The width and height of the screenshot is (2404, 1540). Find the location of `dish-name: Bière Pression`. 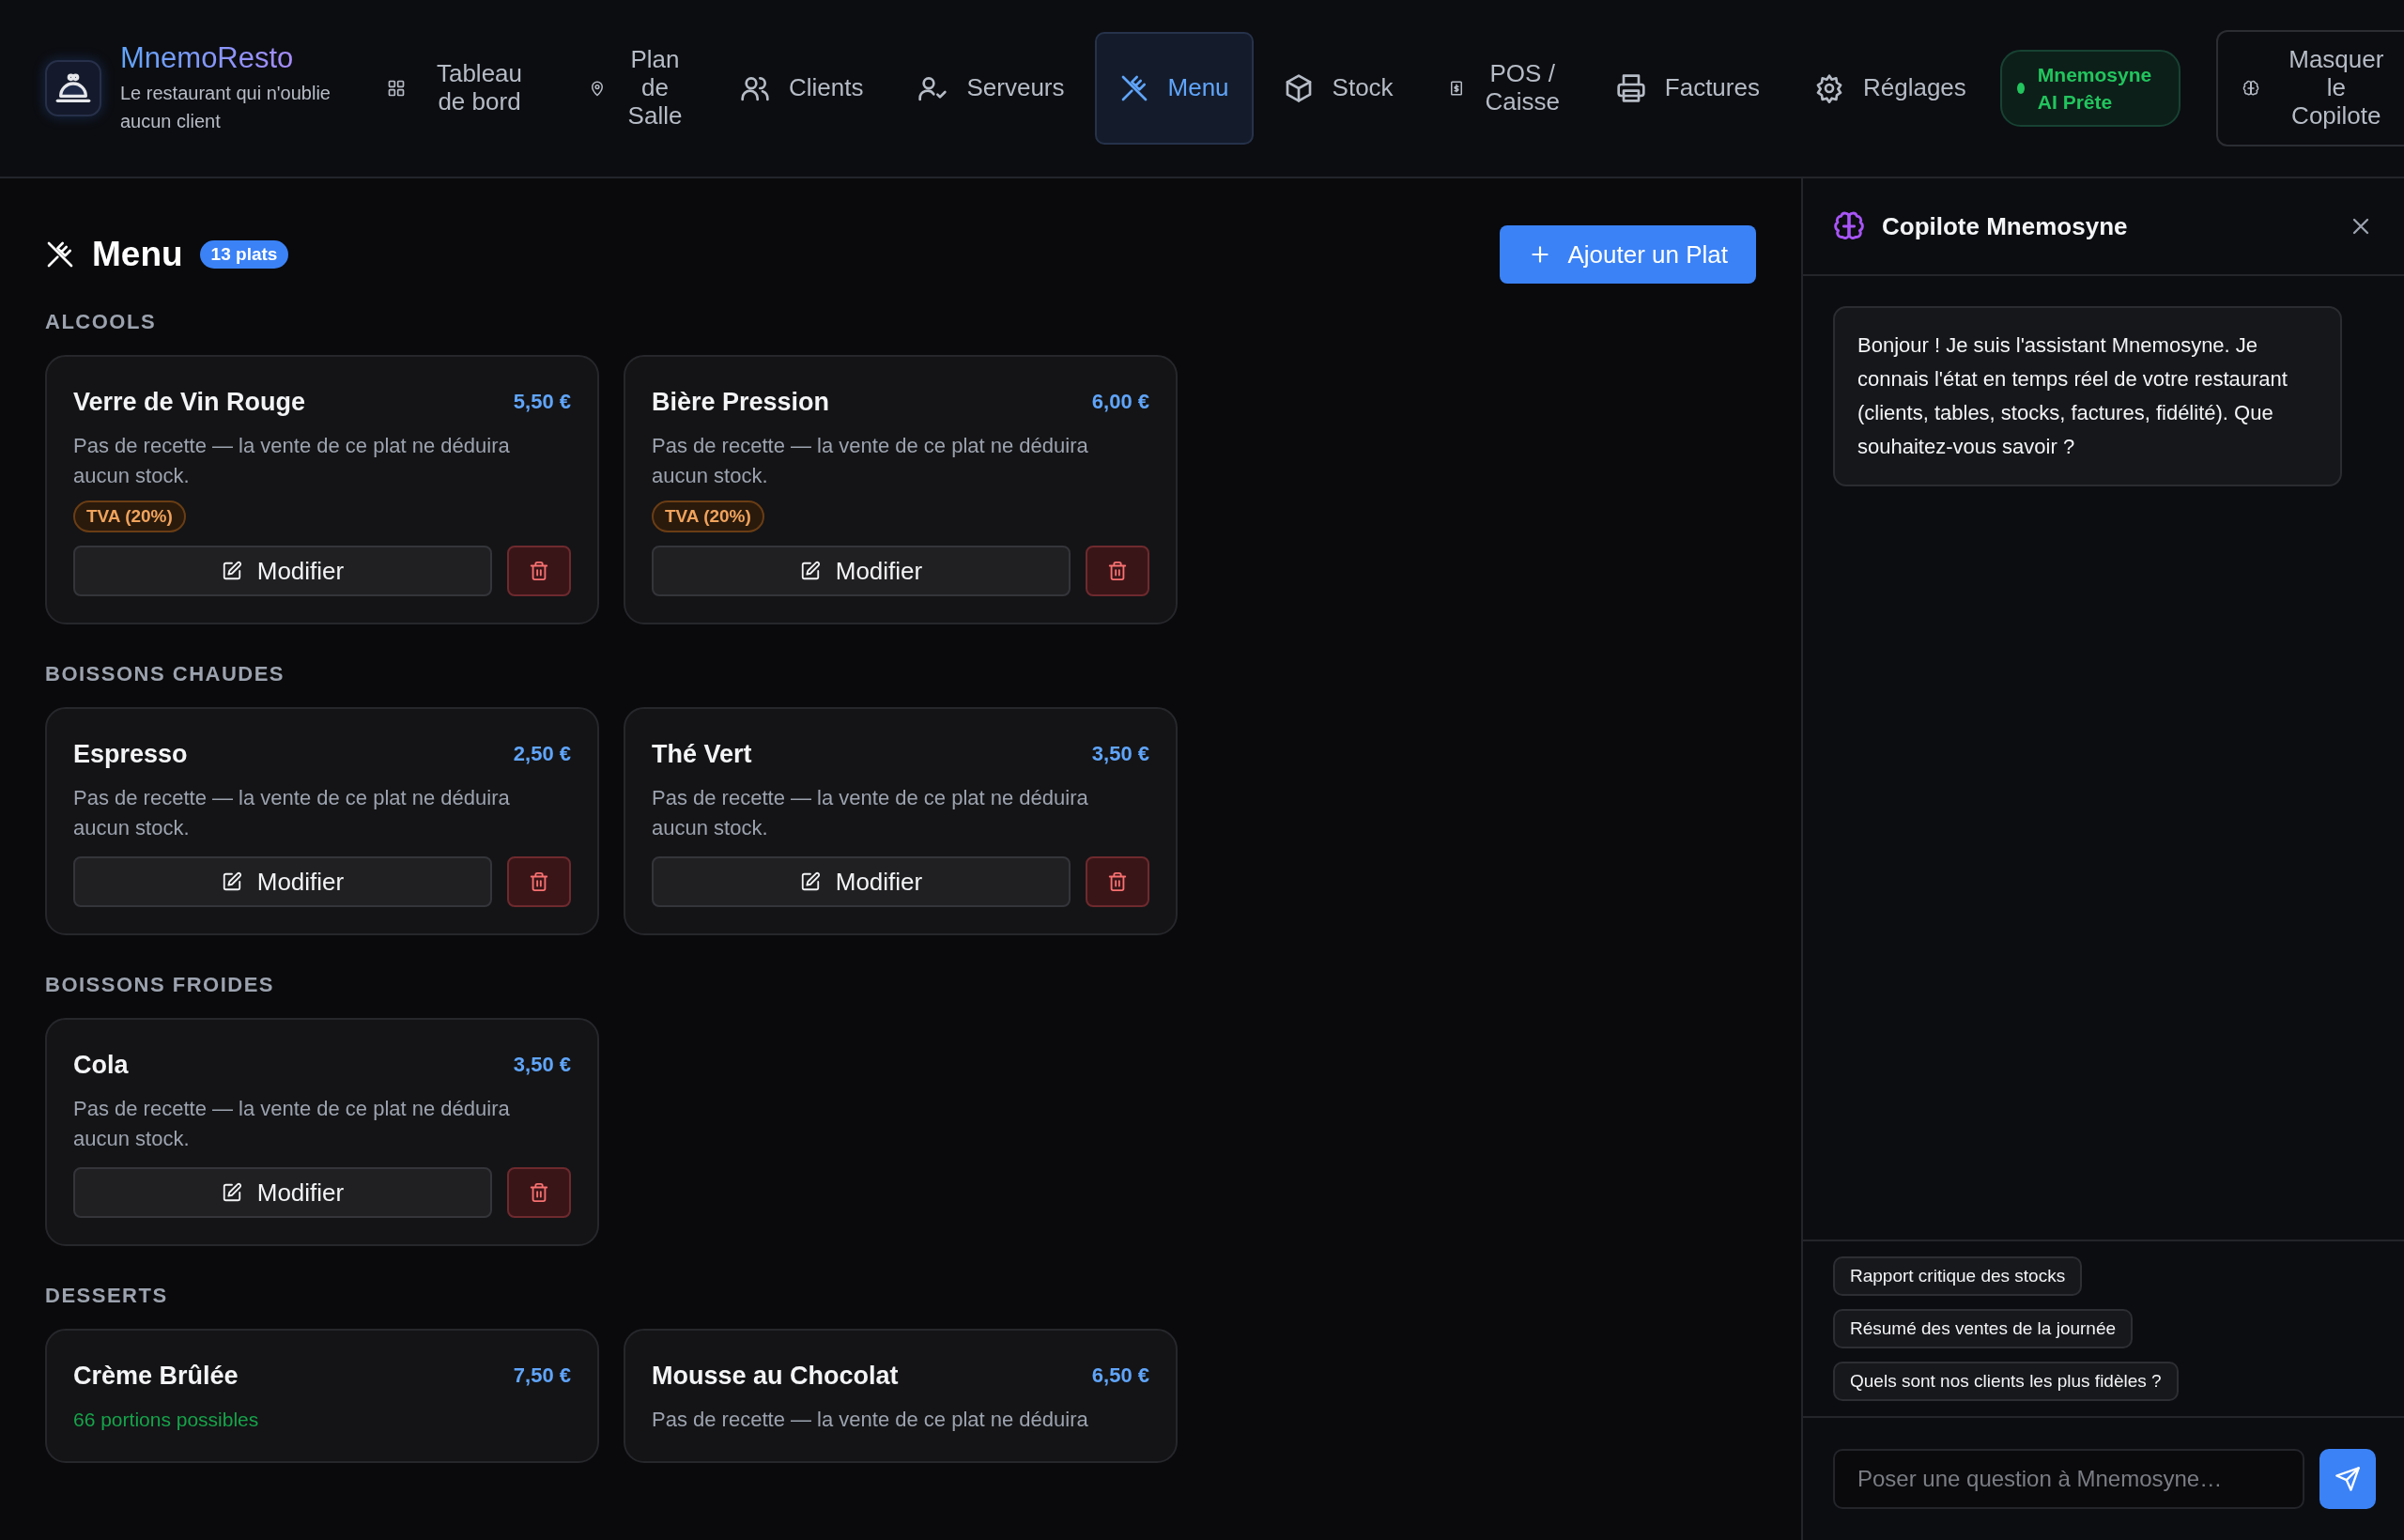

dish-name: Bière Pression is located at coordinates (741, 402).